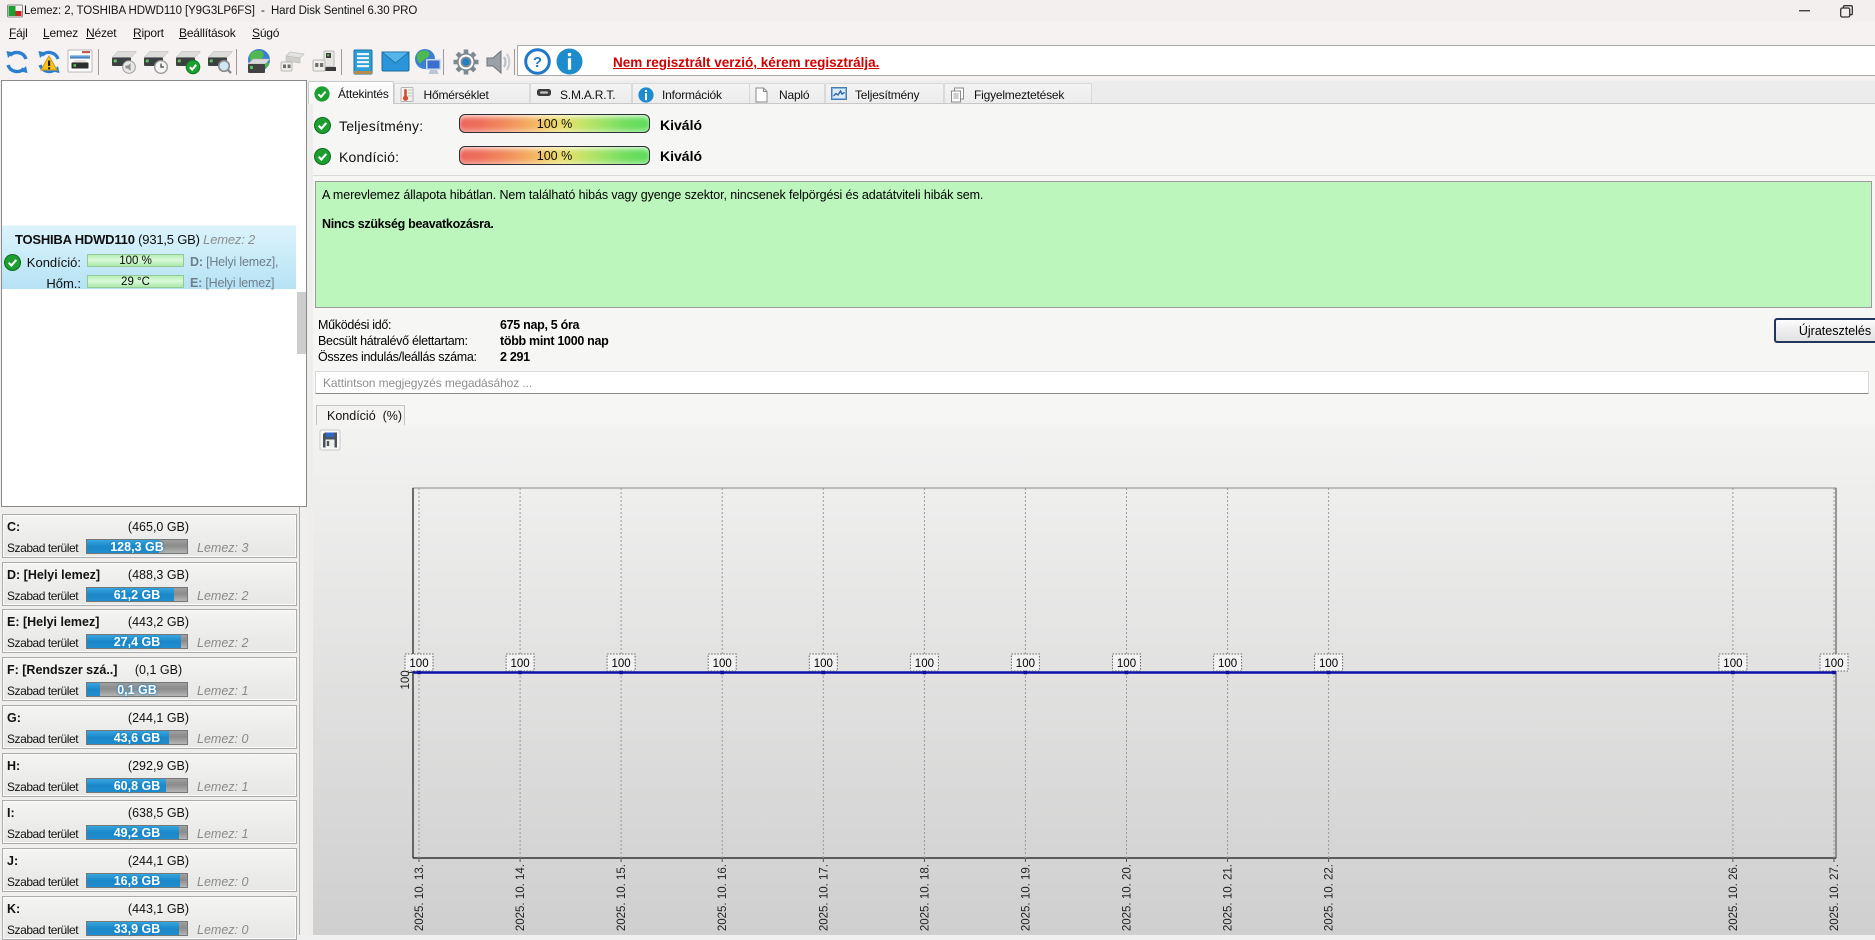 The width and height of the screenshot is (1875, 940). What do you see at coordinates (1026, 897) in the screenshot?
I see `svg-text: 2025. 10. 19.` at bounding box center [1026, 897].